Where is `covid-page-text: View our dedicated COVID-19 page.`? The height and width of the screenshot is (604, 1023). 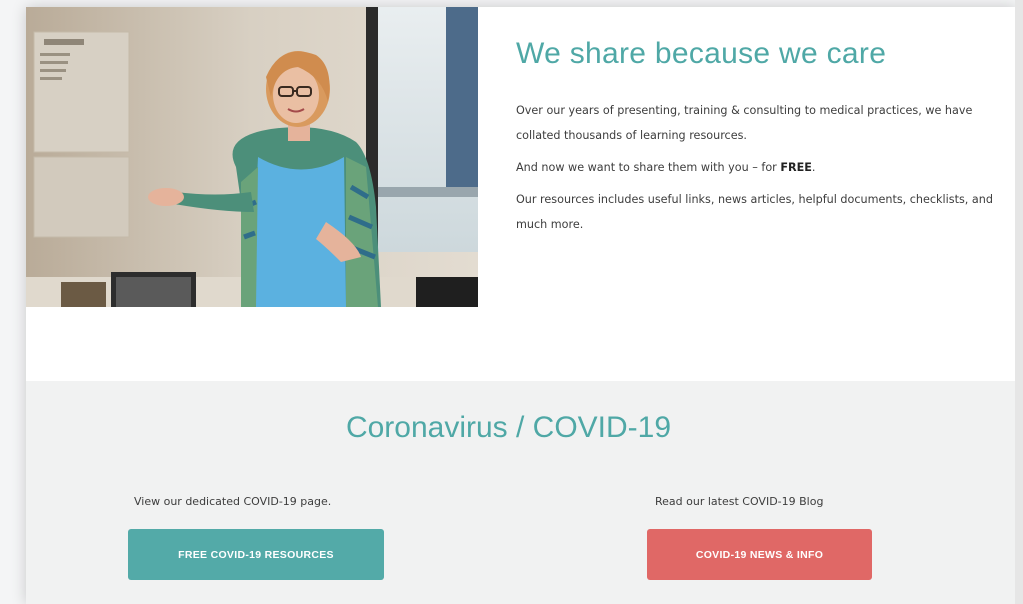
covid-page-text: View our dedicated COVID-19 page. is located at coordinates (233, 501).